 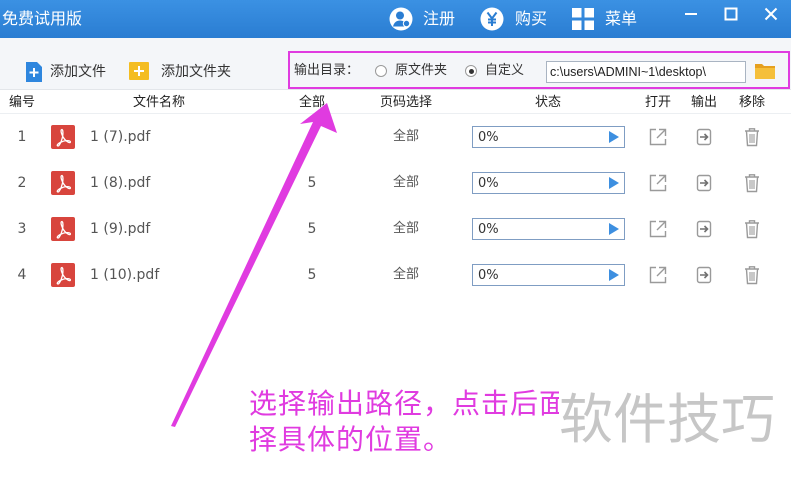 I want to click on close-icon, so click(x=771, y=14).